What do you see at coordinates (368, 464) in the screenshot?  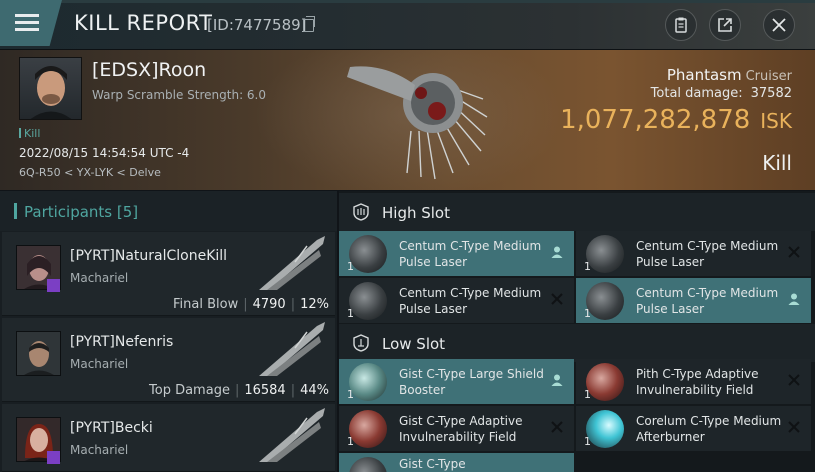 I see `module-icon` at bounding box center [368, 464].